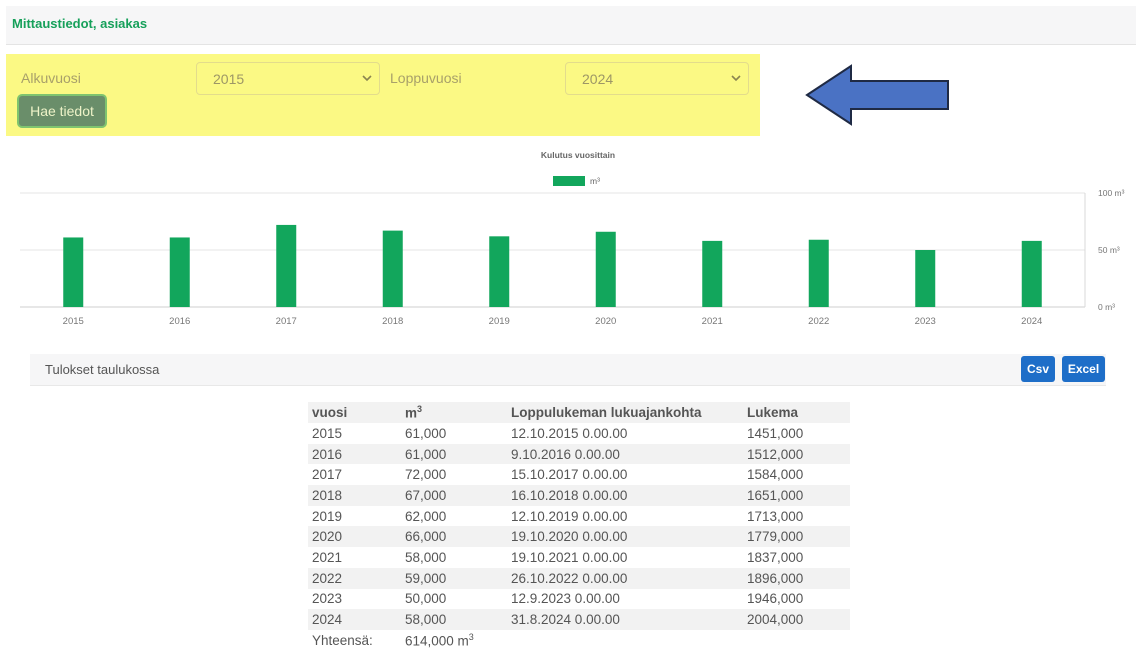  Describe the element at coordinates (454, 578) in the screenshot. I see `cell-m3: 59,000` at that location.